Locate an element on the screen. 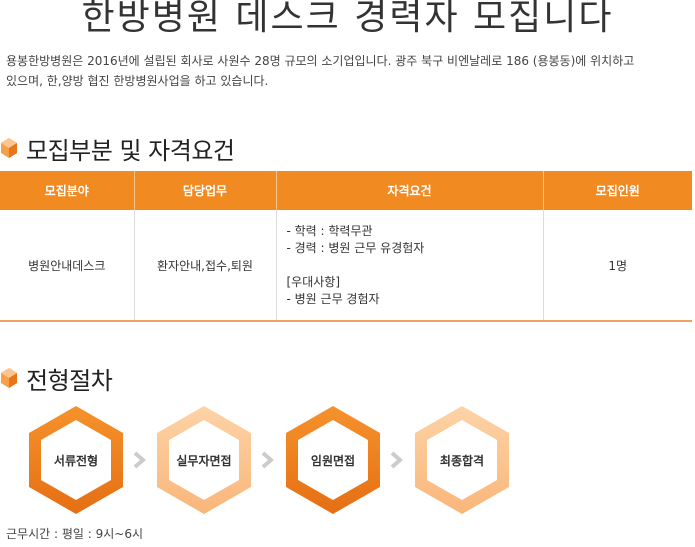  process-step-1: 서류전형 is located at coordinates (76, 460).